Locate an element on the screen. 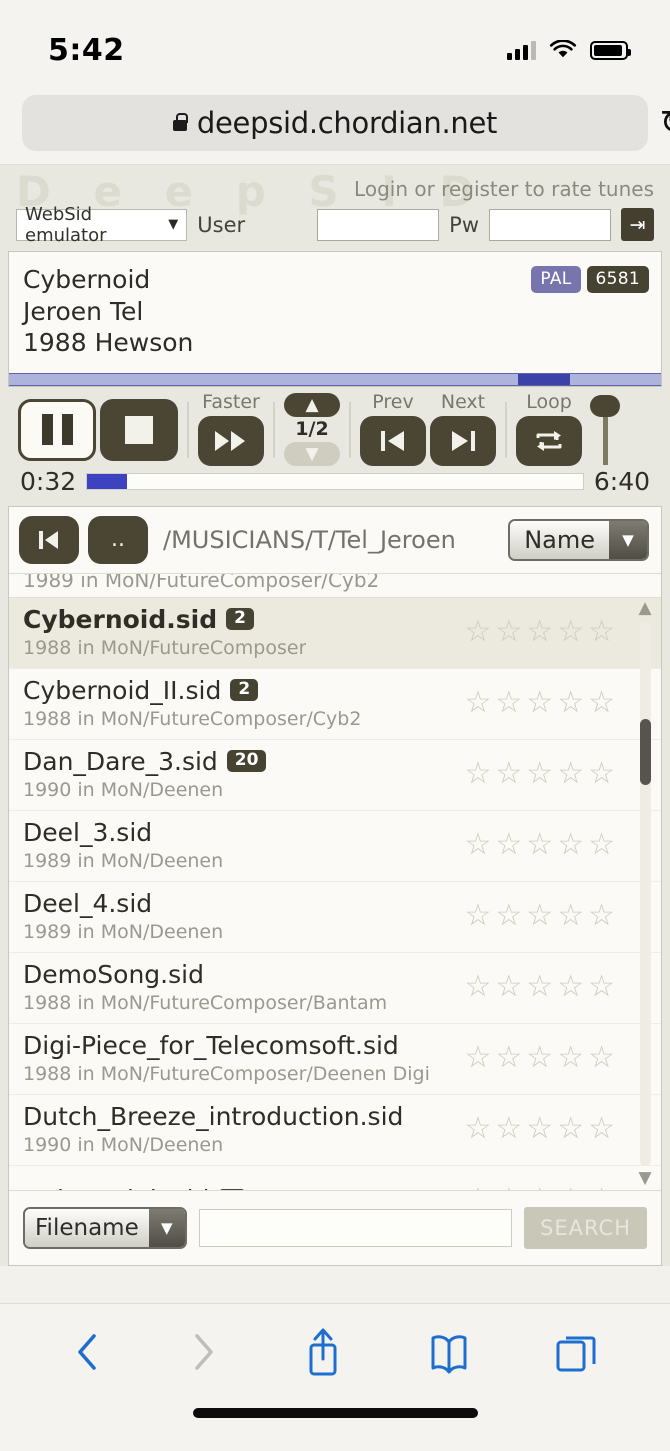 The image size is (670, 1451). volume-slider is located at coordinates (605, 429).